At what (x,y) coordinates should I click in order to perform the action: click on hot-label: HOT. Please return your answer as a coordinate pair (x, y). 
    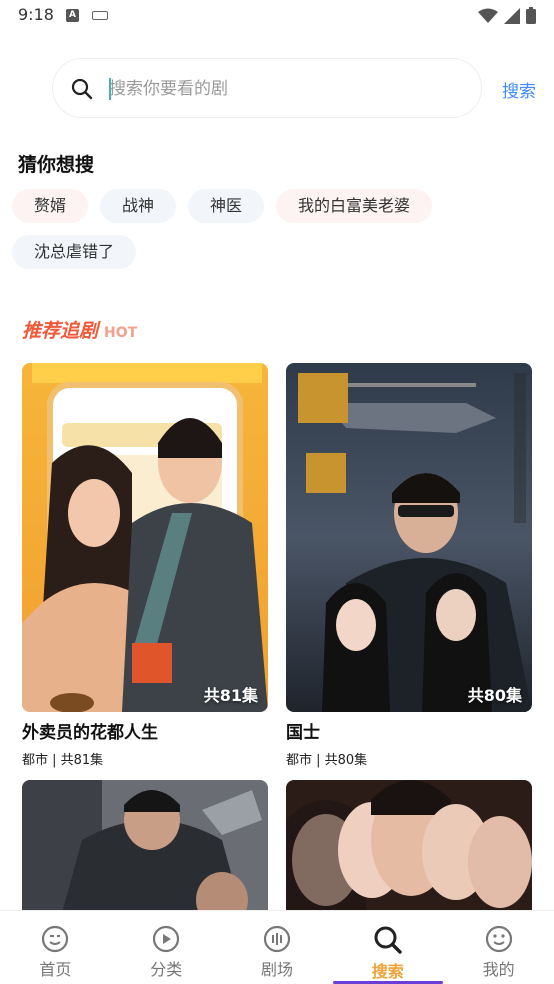
    Looking at the image, I should click on (121, 333).